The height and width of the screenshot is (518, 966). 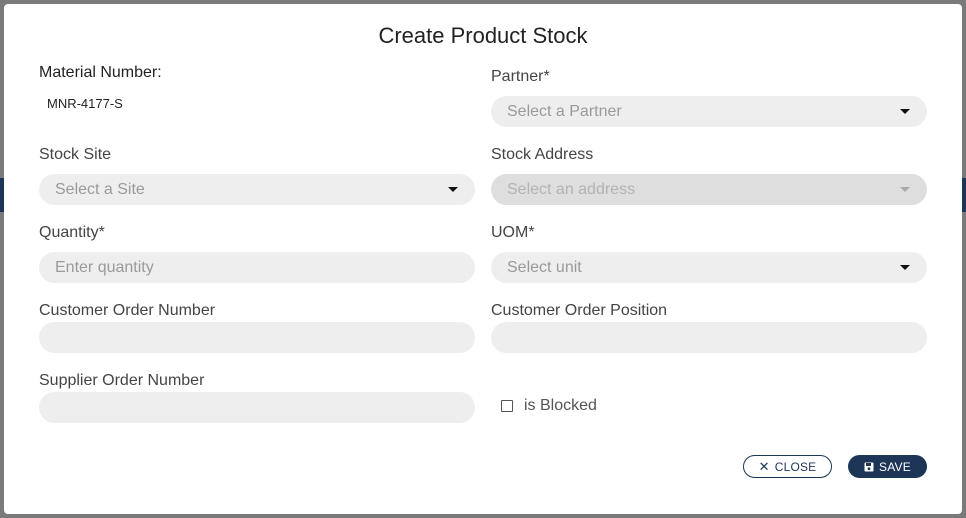 I want to click on quantity-input, so click(x=265, y=267).